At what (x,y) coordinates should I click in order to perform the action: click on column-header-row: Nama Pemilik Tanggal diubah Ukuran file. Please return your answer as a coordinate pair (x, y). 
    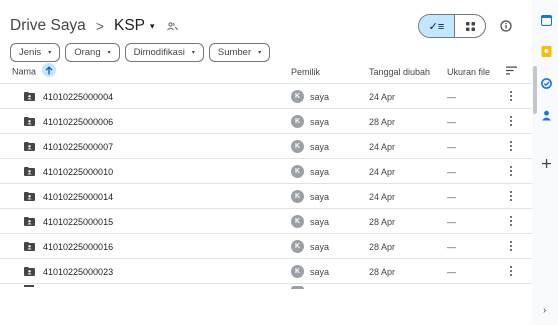
    Looking at the image, I should click on (266, 72).